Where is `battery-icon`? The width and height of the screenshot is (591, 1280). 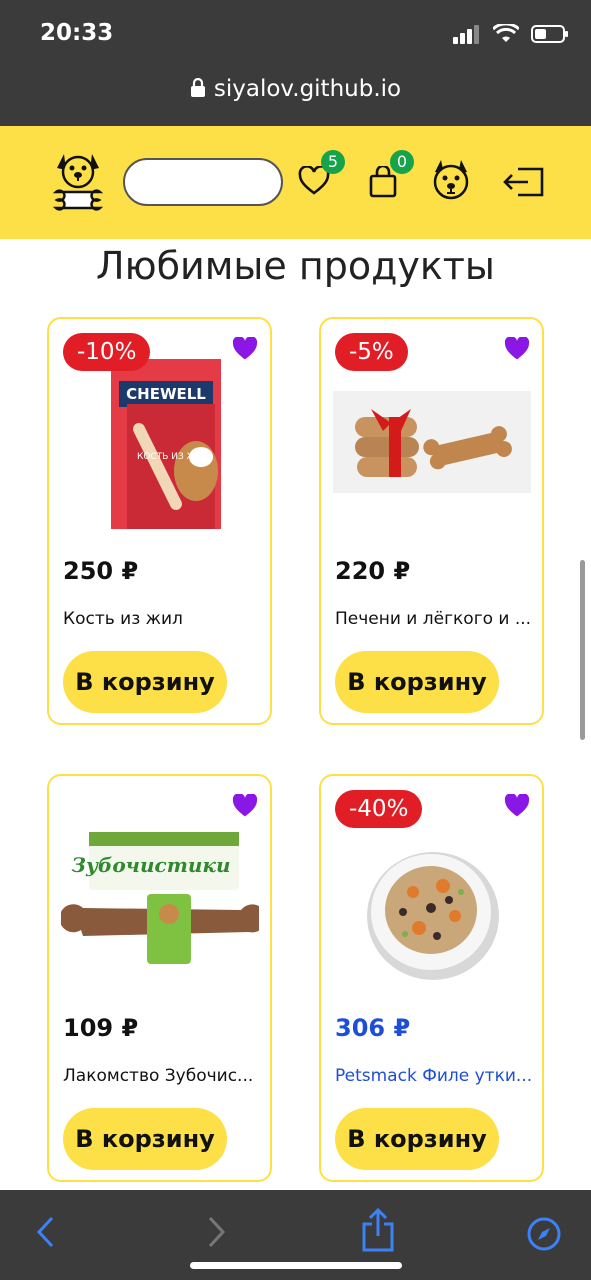
battery-icon is located at coordinates (549, 34).